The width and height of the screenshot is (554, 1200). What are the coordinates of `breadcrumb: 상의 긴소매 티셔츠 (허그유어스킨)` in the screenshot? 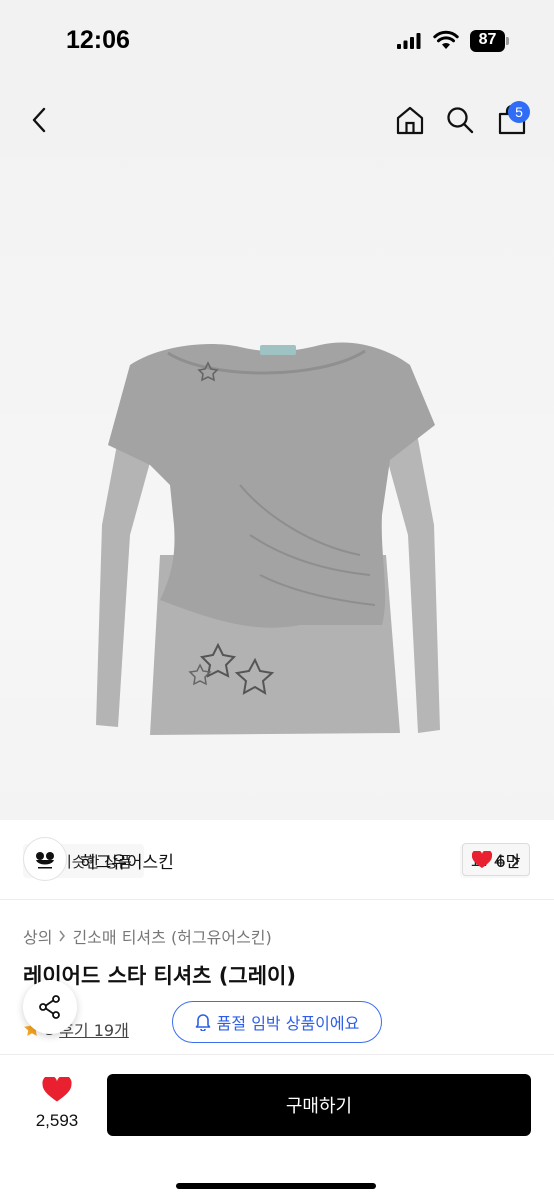 It's located at (147, 936).